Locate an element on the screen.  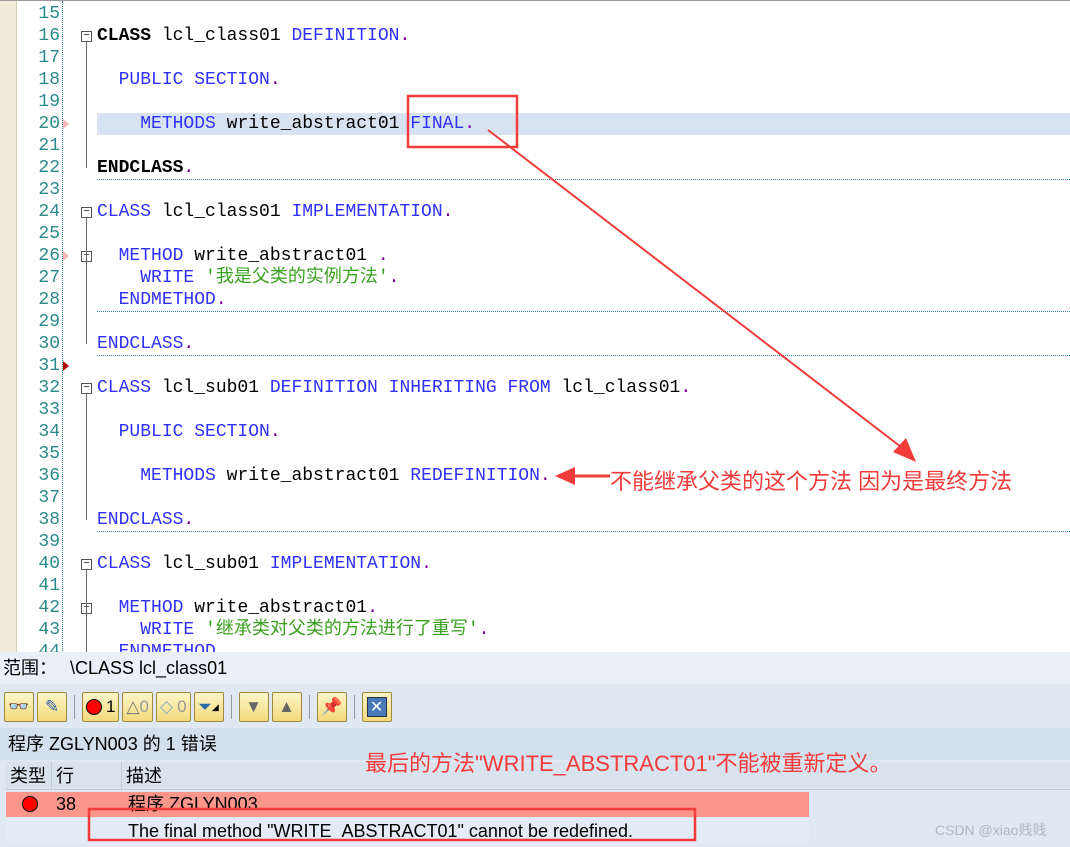
line-number: 42 is located at coordinates (49, 608).